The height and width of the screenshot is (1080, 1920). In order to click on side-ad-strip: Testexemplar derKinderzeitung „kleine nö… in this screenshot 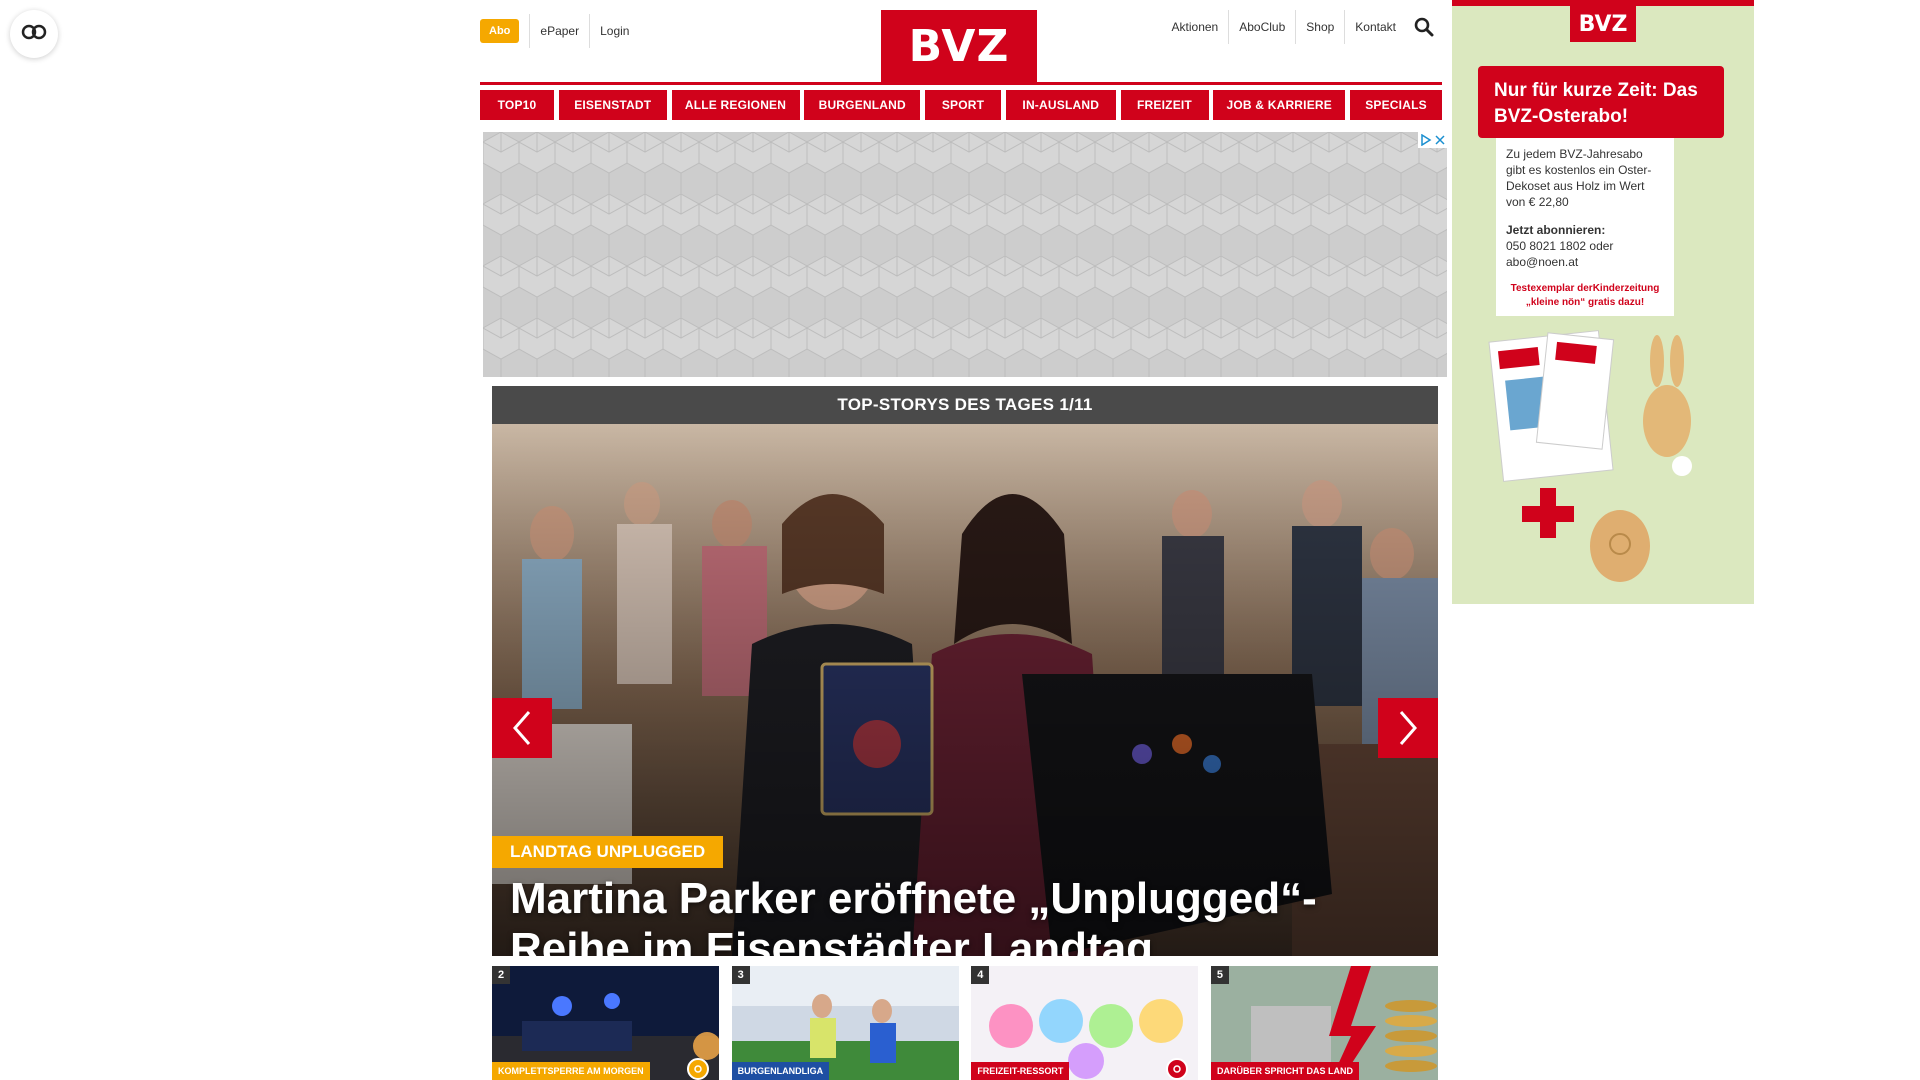, I will do `click(1585, 297)`.